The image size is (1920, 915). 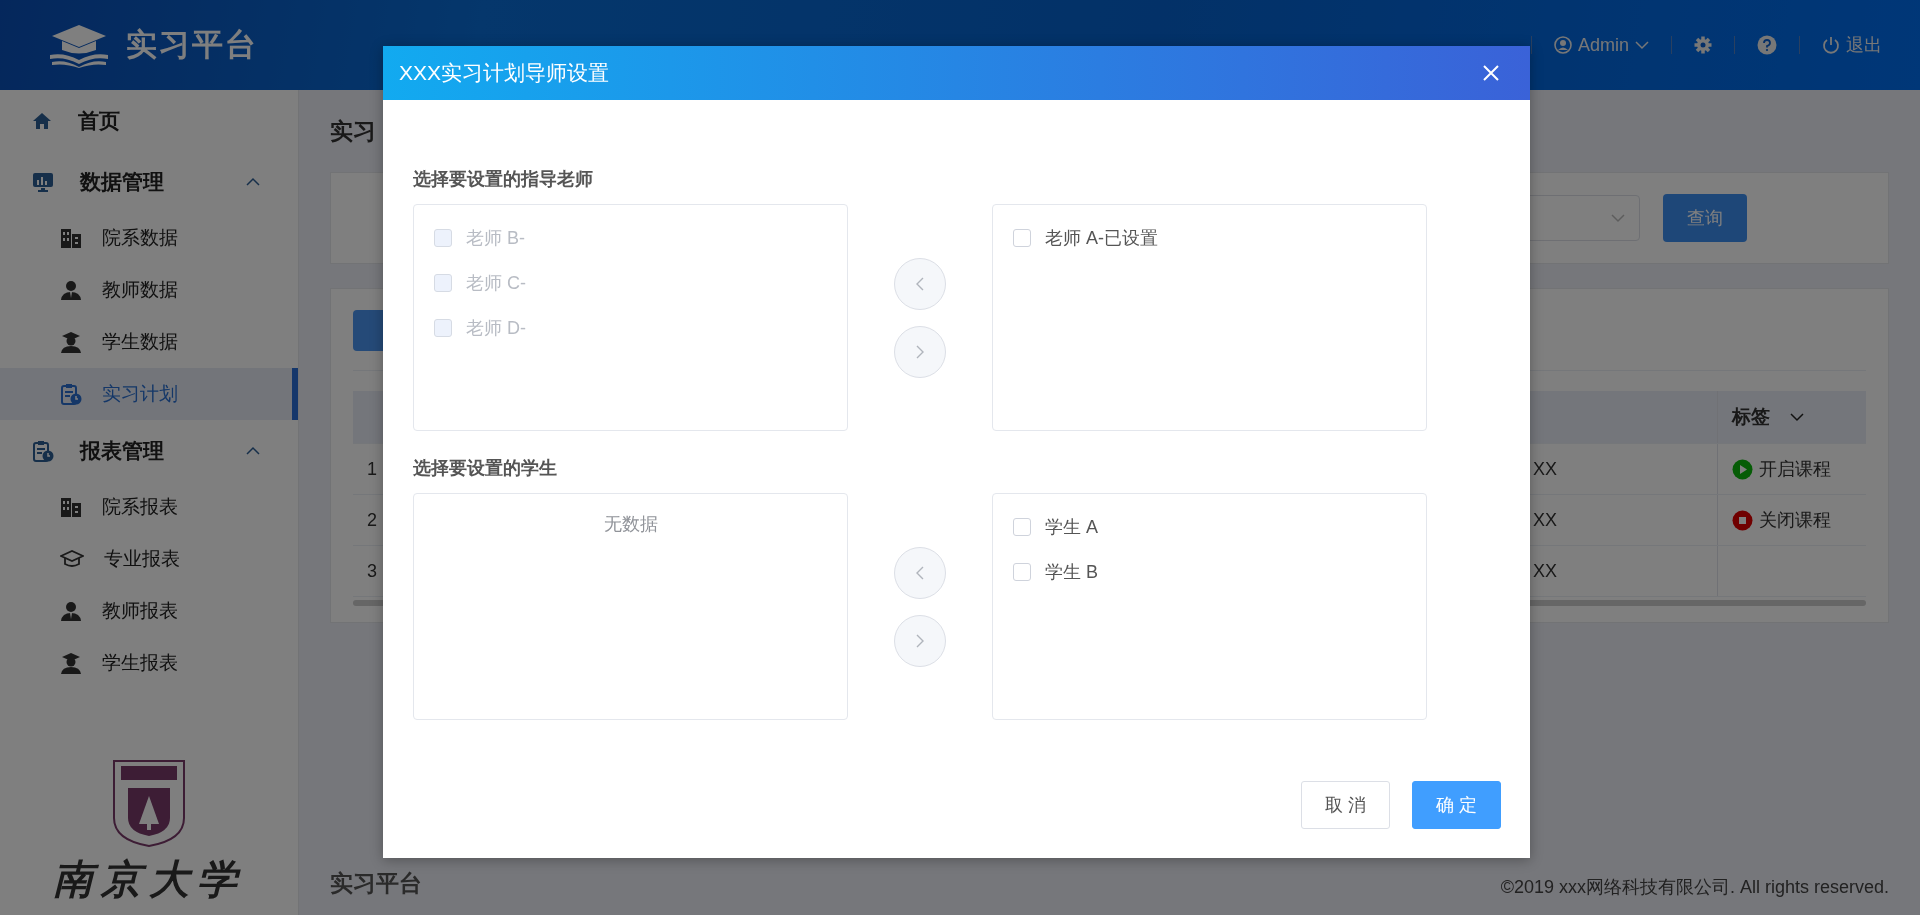 I want to click on play-icon, so click(x=1742, y=469).